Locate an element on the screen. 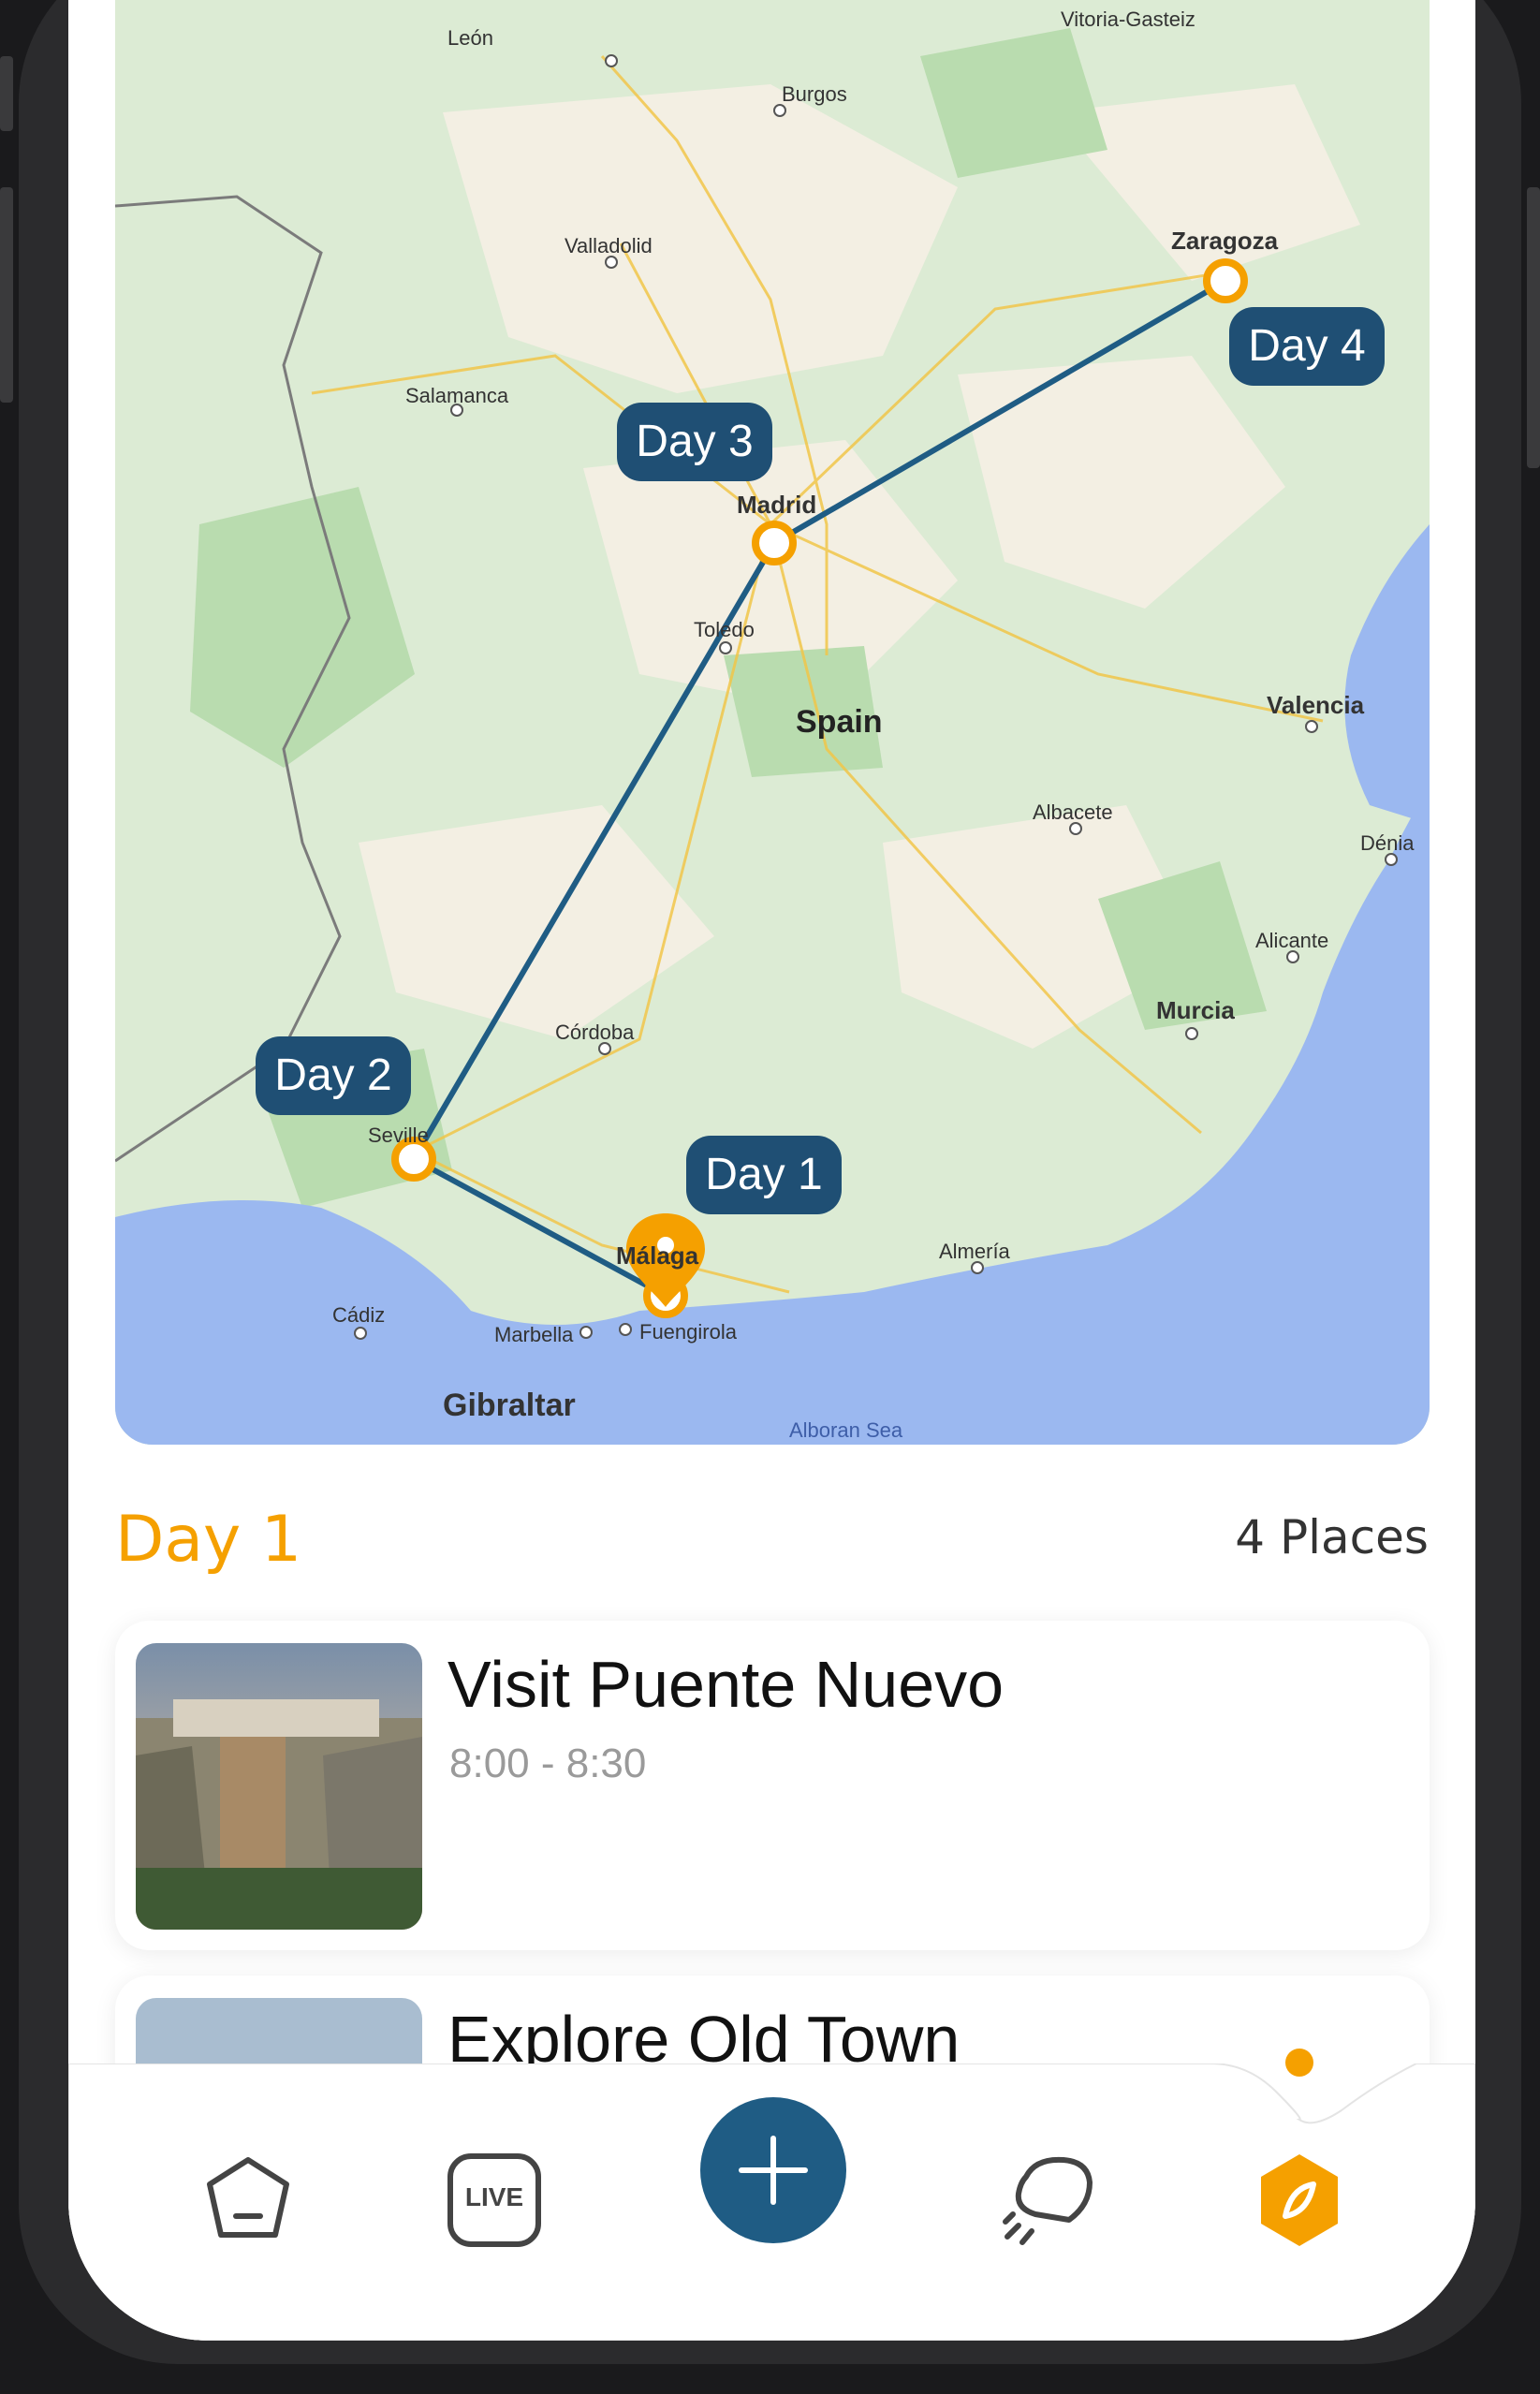  active-indicator-dot is located at coordinates (1299, 2063).